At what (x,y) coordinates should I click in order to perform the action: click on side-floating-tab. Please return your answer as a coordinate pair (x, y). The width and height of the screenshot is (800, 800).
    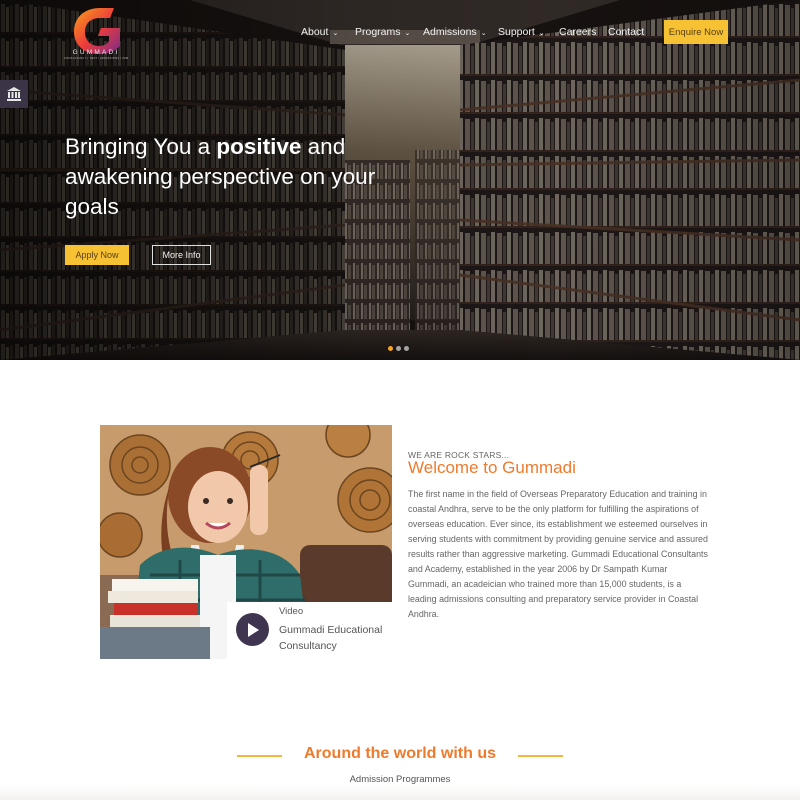
    Looking at the image, I should click on (14, 94).